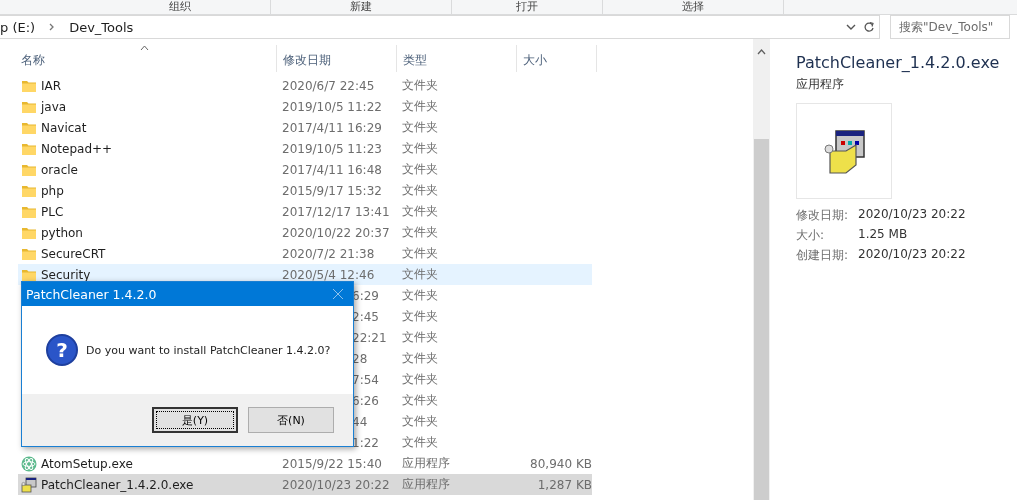 This screenshot has width=1017, height=500. Describe the element at coordinates (54, 106) in the screenshot. I see `file-name: java` at that location.